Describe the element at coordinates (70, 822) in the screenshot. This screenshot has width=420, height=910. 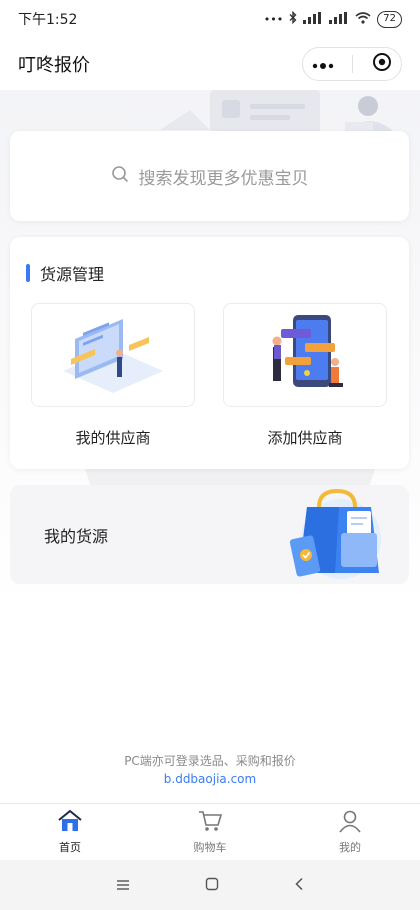
I see `home-icon` at that location.